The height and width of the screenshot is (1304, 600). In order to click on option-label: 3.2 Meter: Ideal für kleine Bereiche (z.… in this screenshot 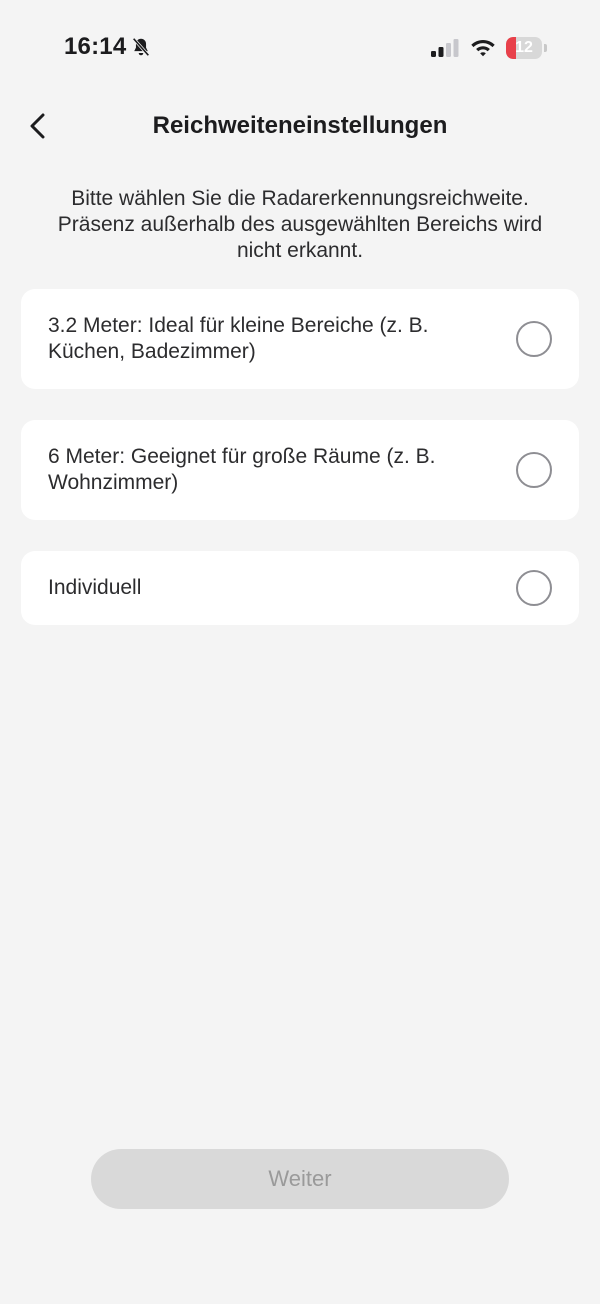, I will do `click(238, 338)`.